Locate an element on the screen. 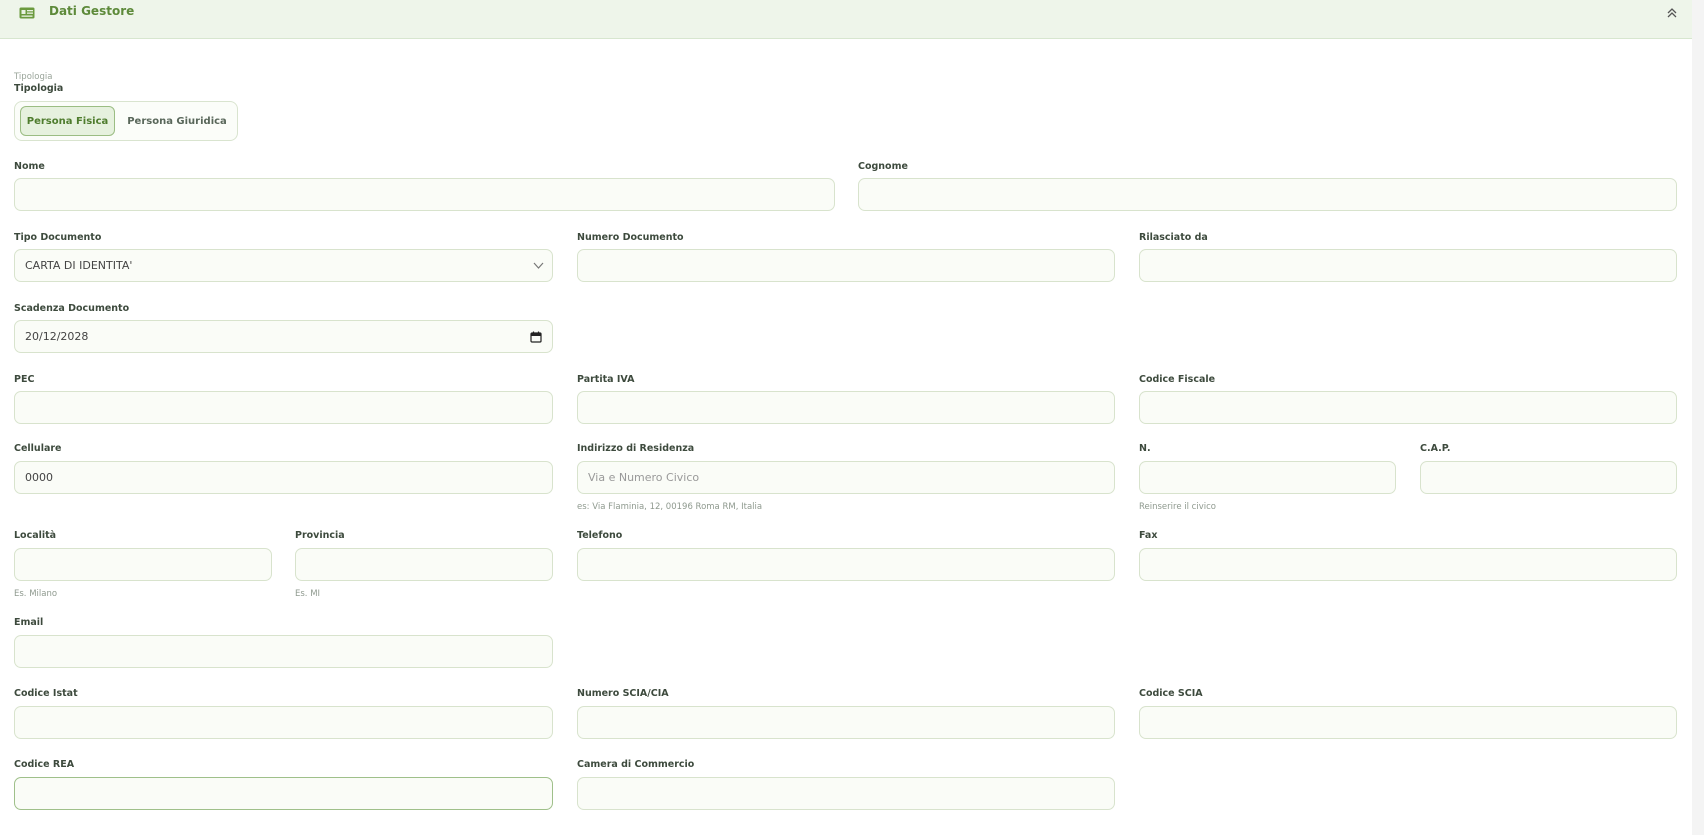  codice-istat-label: Codice Istat is located at coordinates (46, 693).